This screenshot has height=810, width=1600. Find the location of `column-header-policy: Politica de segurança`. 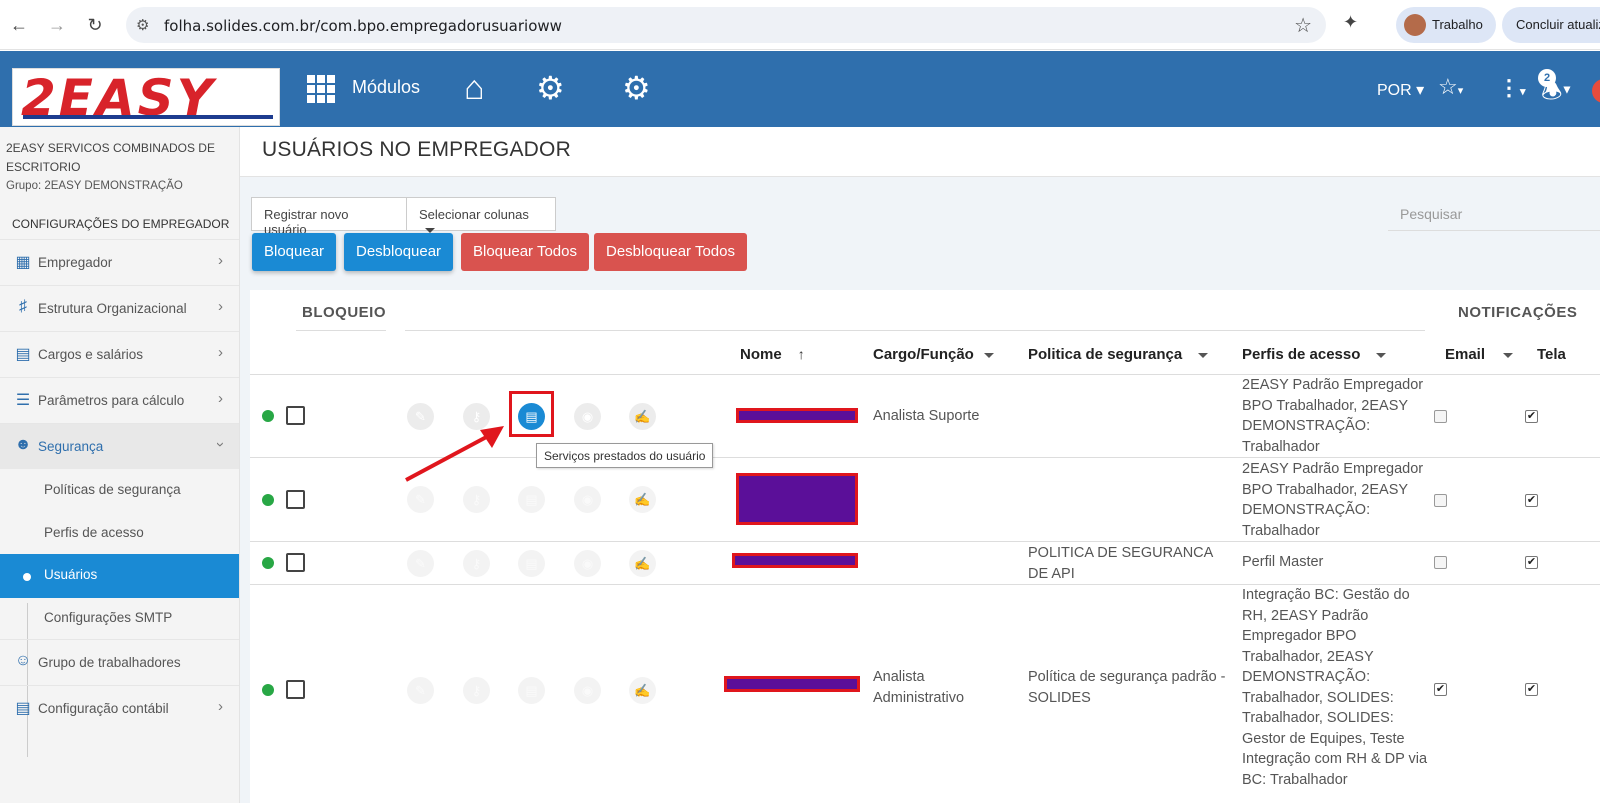

column-header-policy: Politica de segurança is located at coordinates (1118, 354).